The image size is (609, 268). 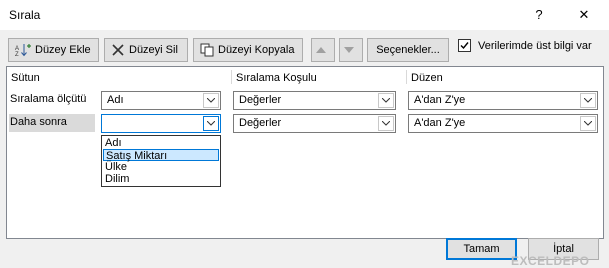 I want to click on check-icon, so click(x=464, y=46).